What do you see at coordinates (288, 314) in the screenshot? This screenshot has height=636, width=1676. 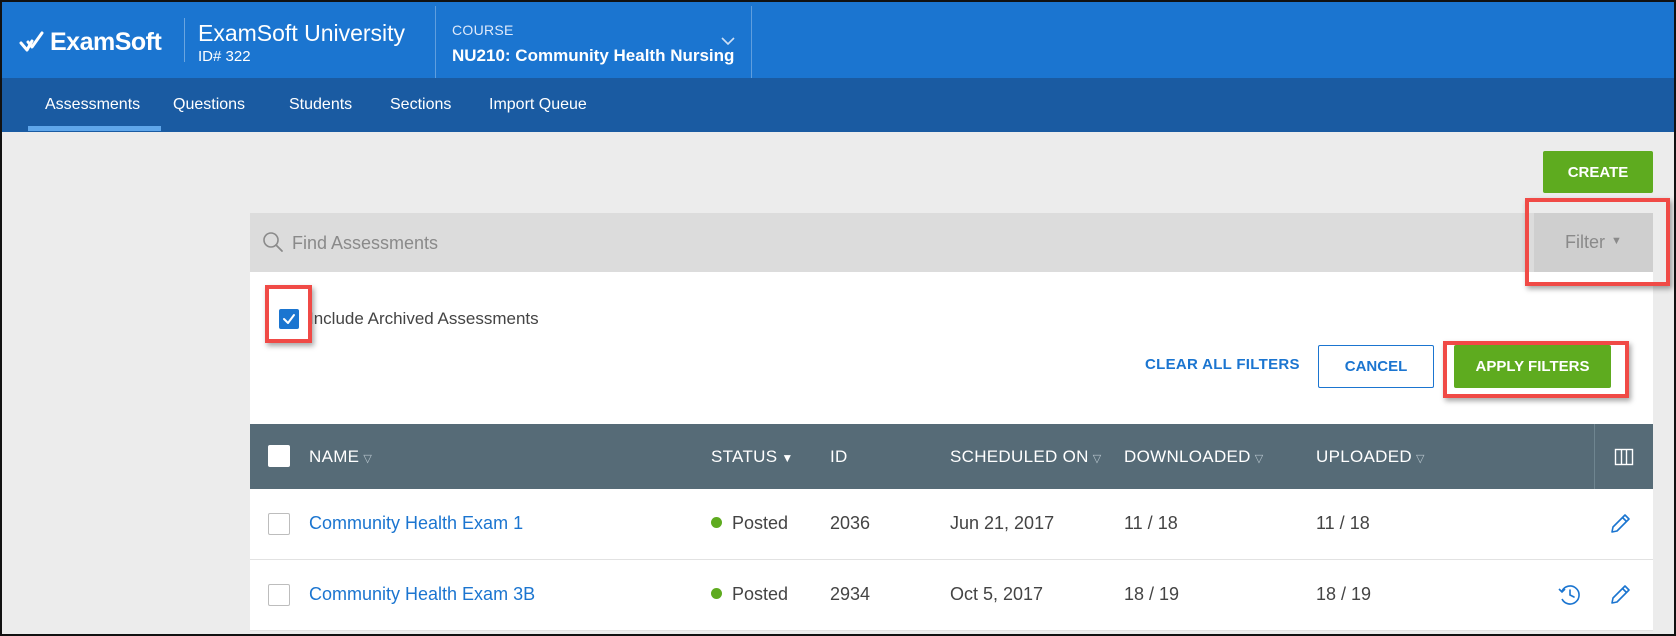 I see `highlight-archived-checkbox` at bounding box center [288, 314].